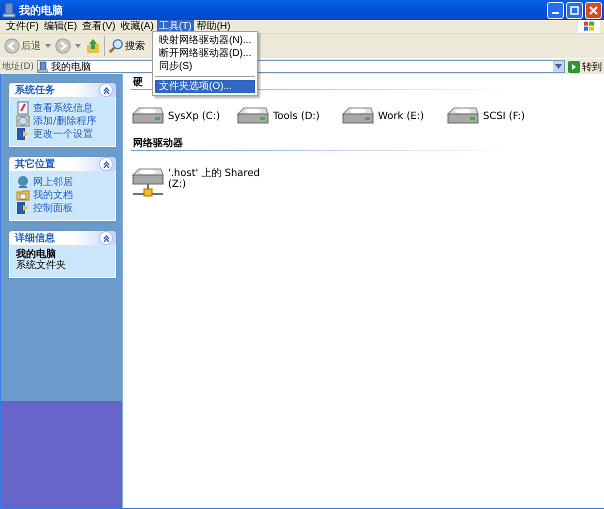 The height and width of the screenshot is (509, 604). What do you see at coordinates (35, 90) in the screenshot?
I see `panel-title: 系统任务` at bounding box center [35, 90].